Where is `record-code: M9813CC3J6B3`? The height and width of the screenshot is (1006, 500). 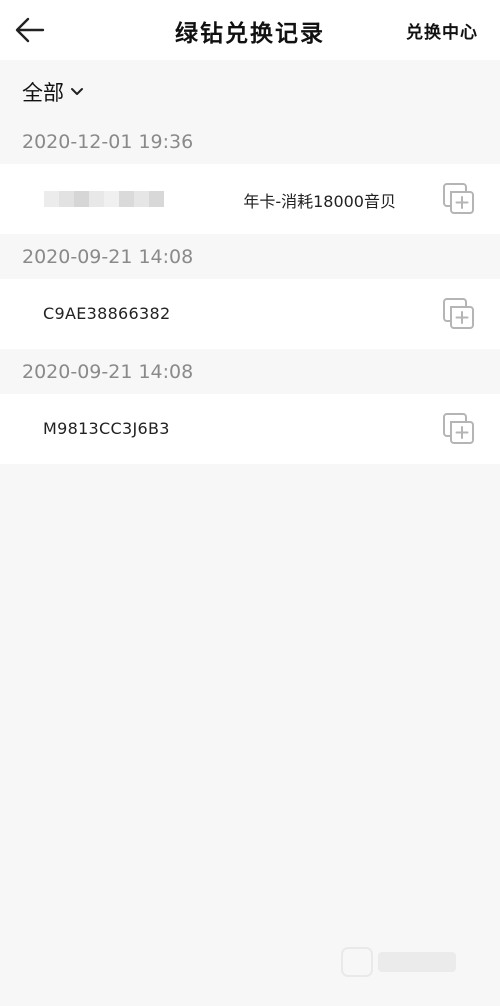
record-code: M9813CC3J6B3 is located at coordinates (106, 428).